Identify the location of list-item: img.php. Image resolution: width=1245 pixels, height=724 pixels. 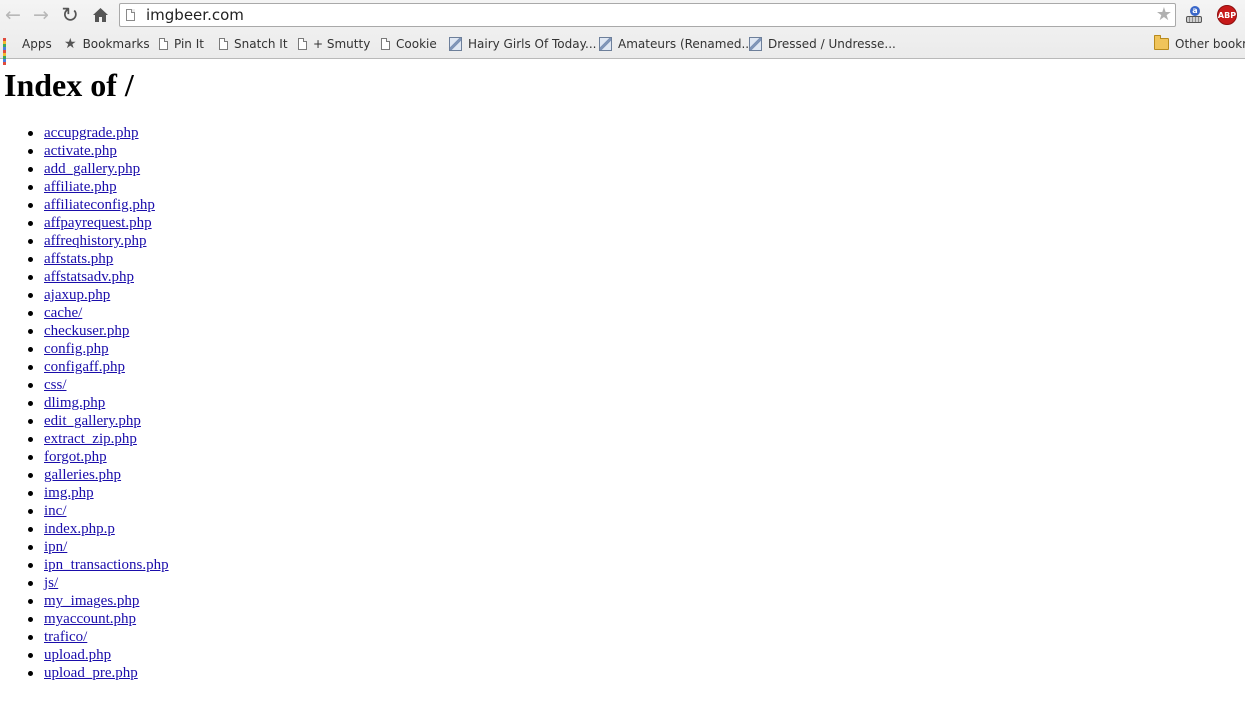
(98, 493).